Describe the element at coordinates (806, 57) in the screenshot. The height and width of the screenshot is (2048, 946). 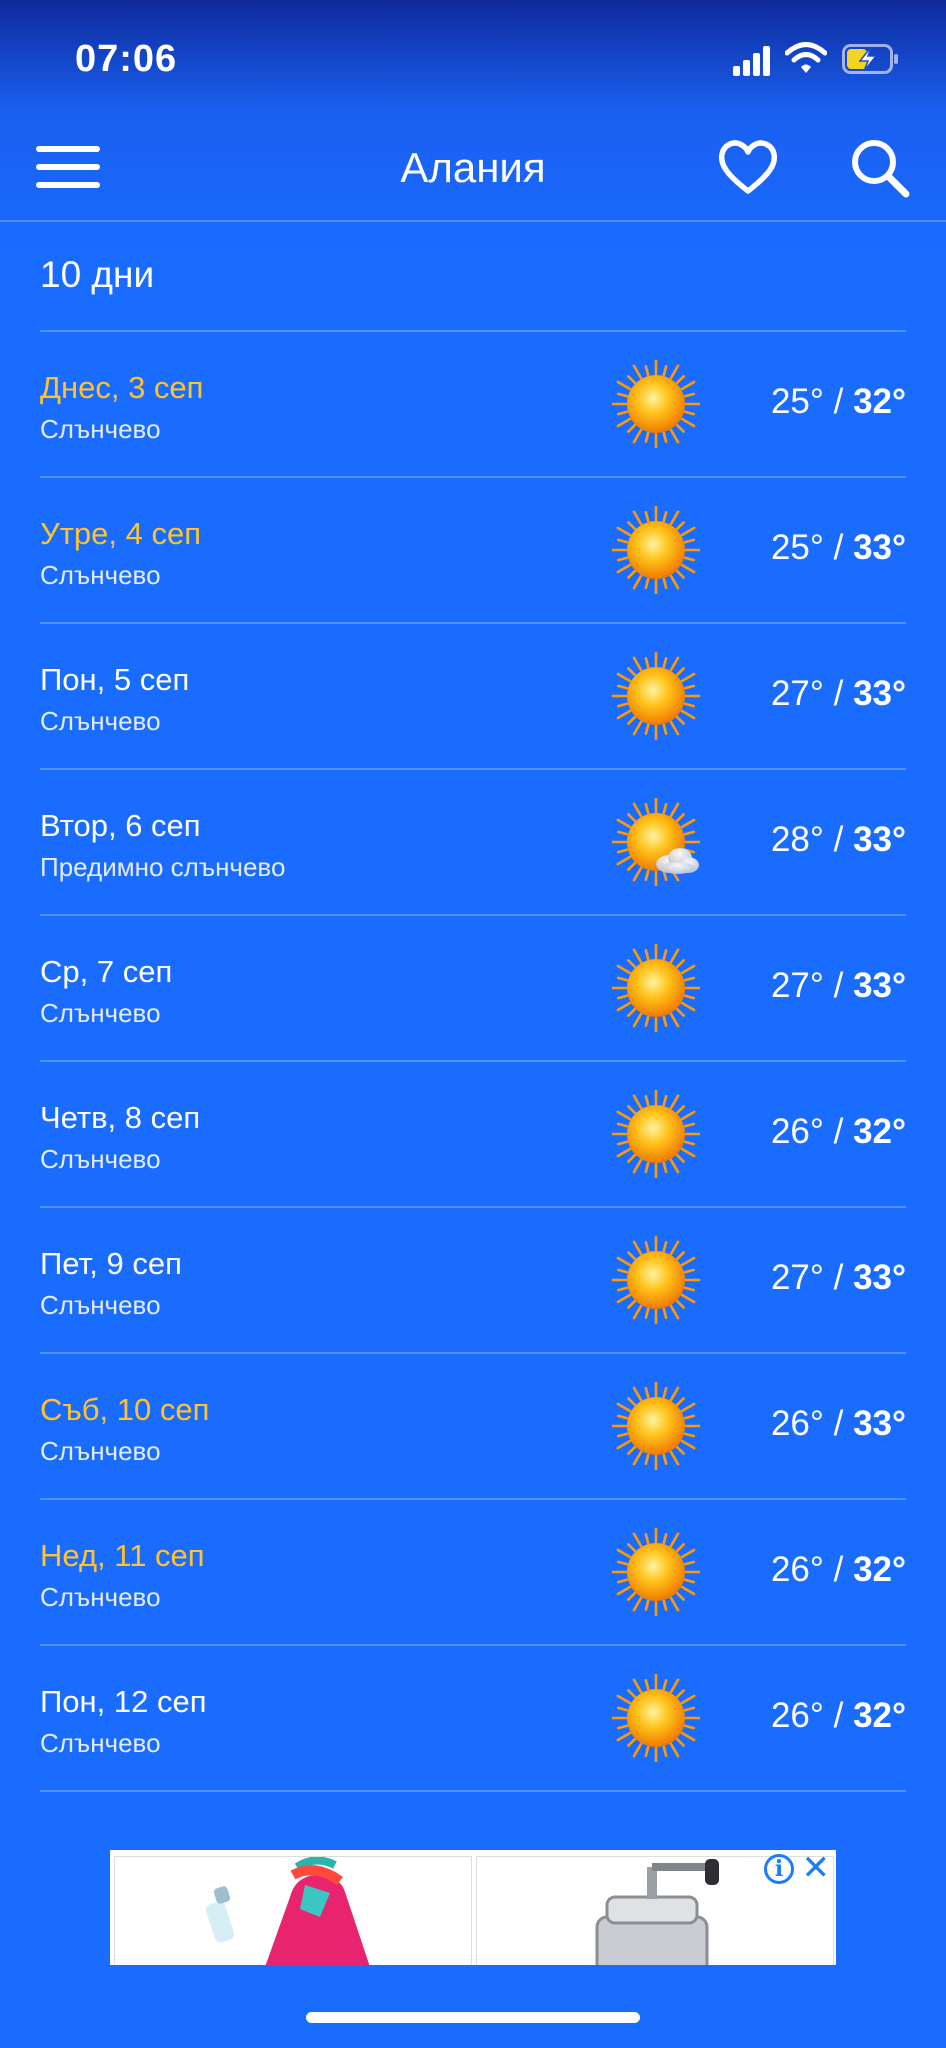
I see `wifi-icon` at that location.